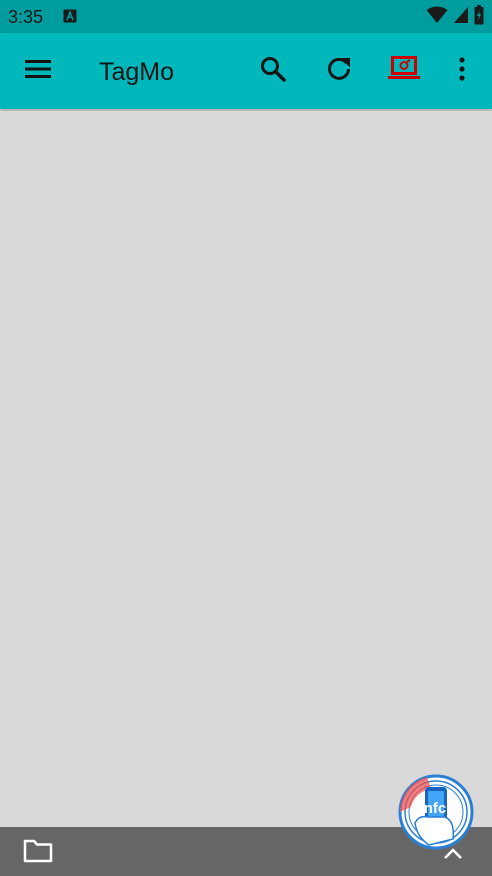 The height and width of the screenshot is (876, 492). I want to click on menu-button, so click(38, 71).